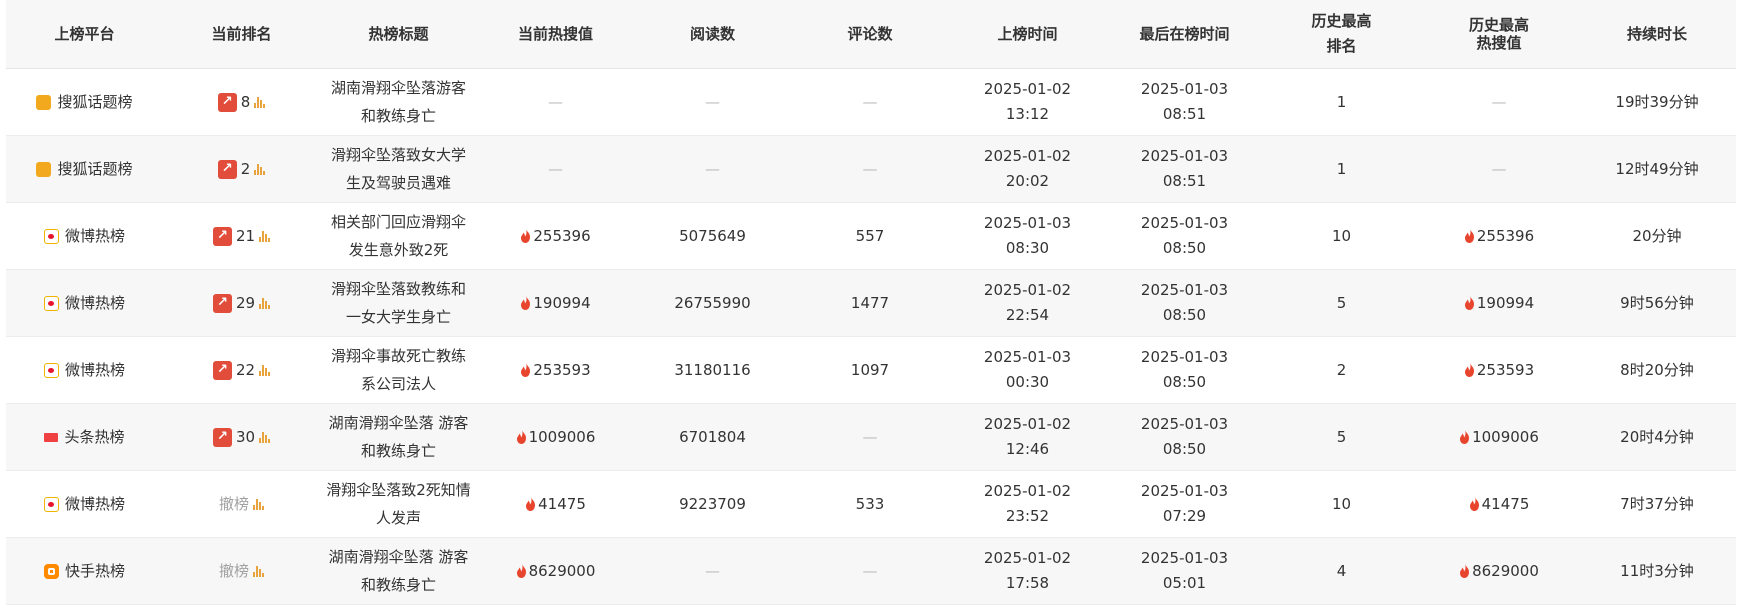 Image resolution: width=1743 pixels, height=605 pixels. I want to click on hot-value-cell: 8629000, so click(555, 571).